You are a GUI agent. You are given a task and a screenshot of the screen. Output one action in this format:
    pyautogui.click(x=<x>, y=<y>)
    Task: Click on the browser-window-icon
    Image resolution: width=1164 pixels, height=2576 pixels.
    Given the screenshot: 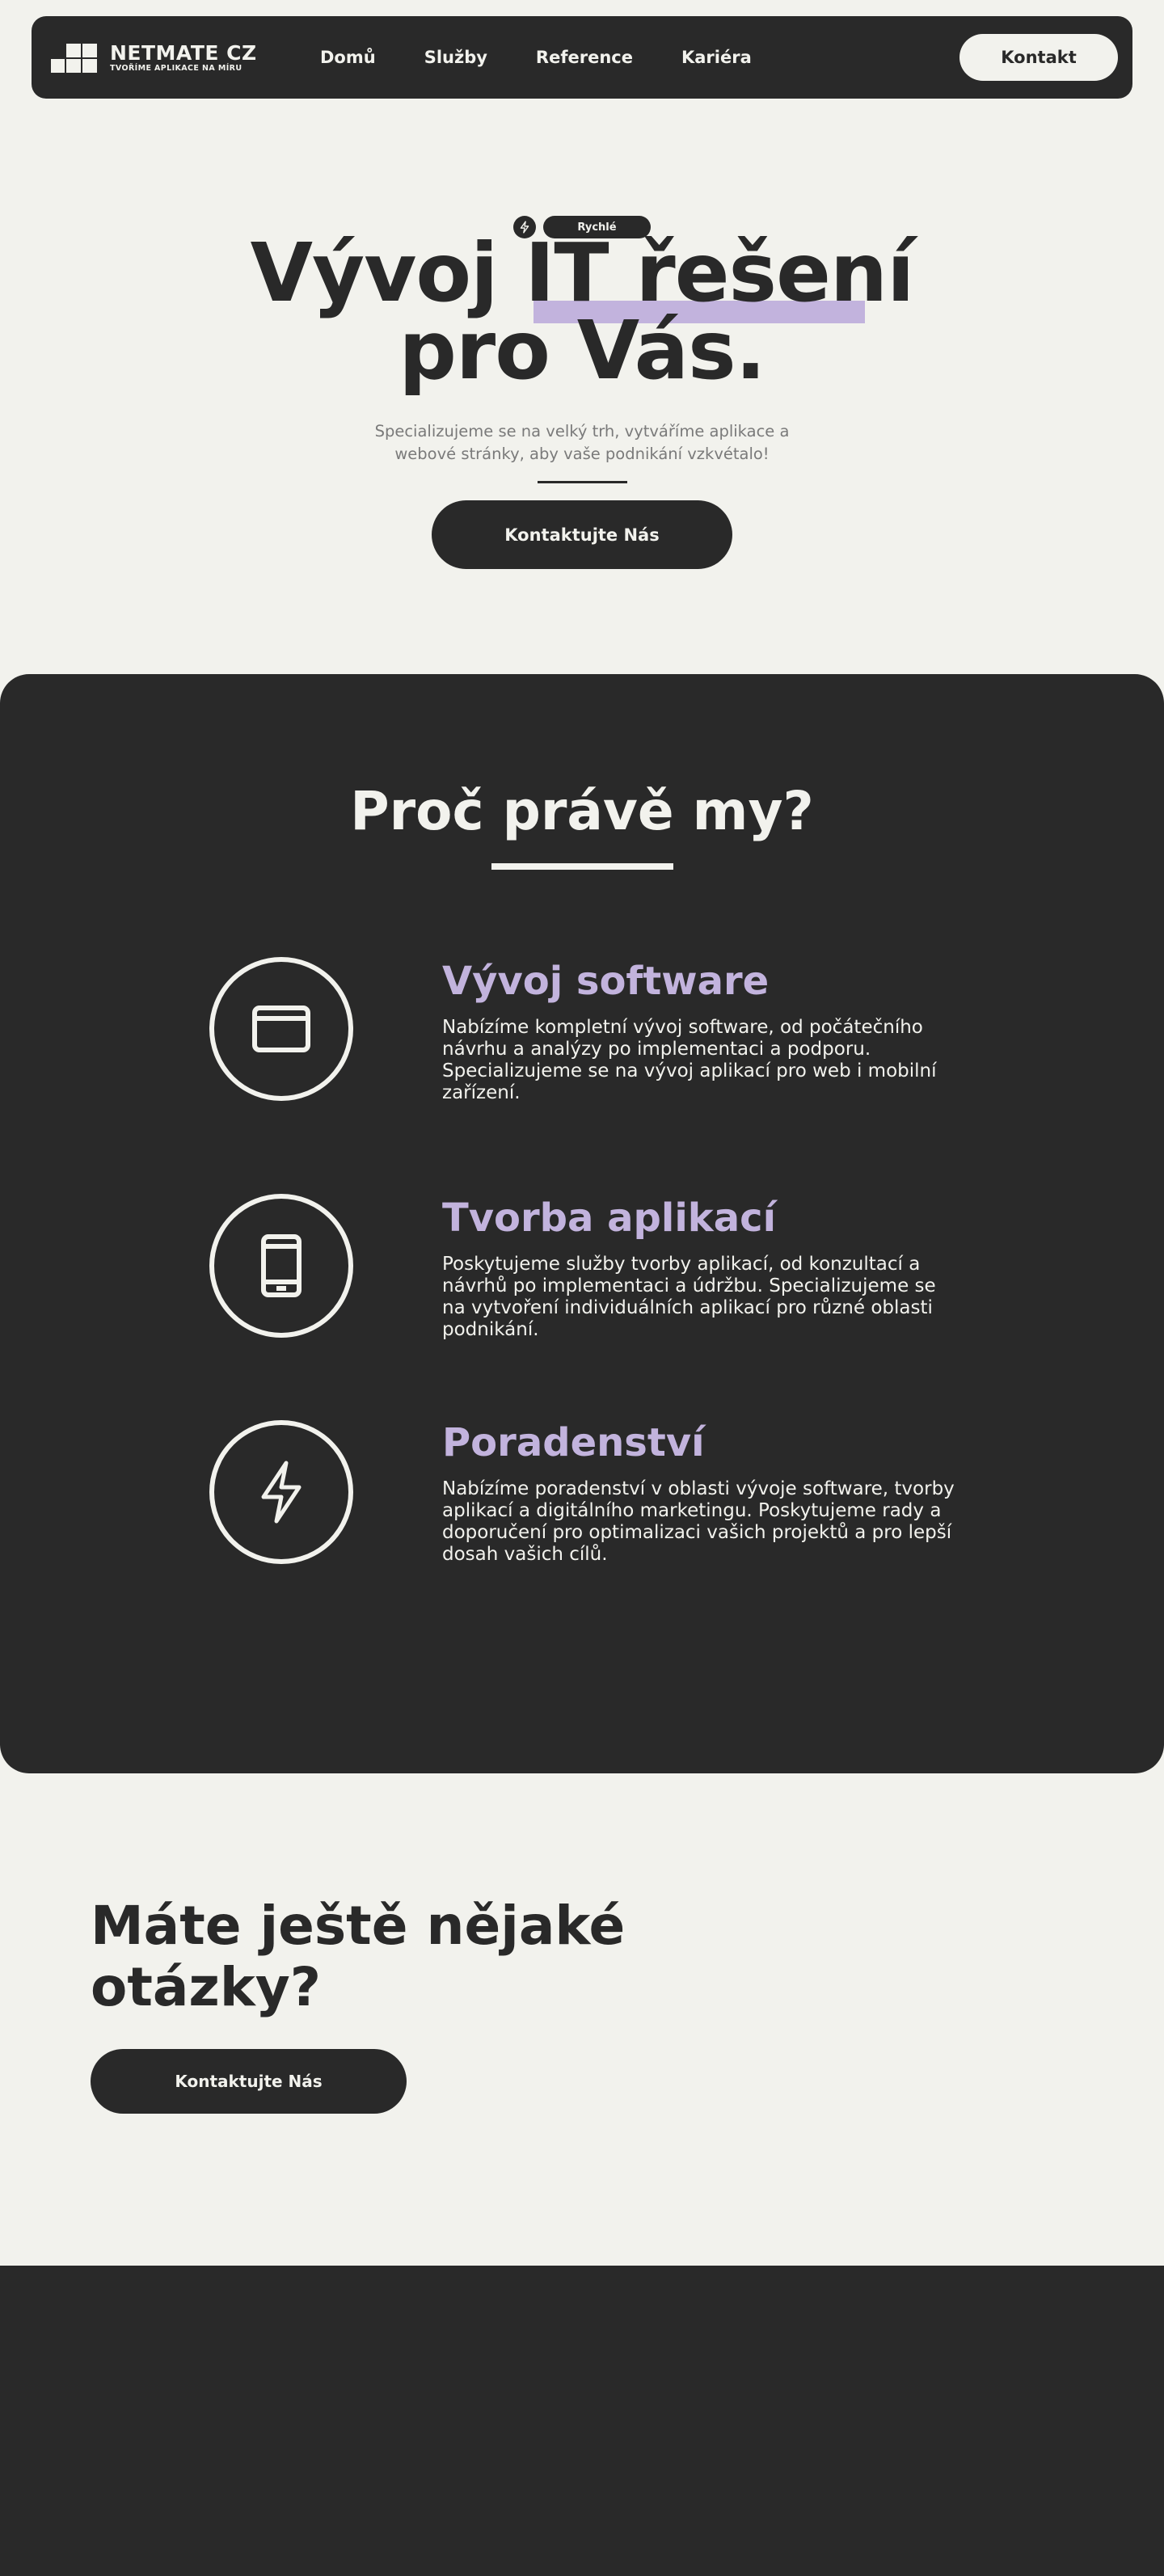 What is the action you would take?
    pyautogui.click(x=281, y=1029)
    